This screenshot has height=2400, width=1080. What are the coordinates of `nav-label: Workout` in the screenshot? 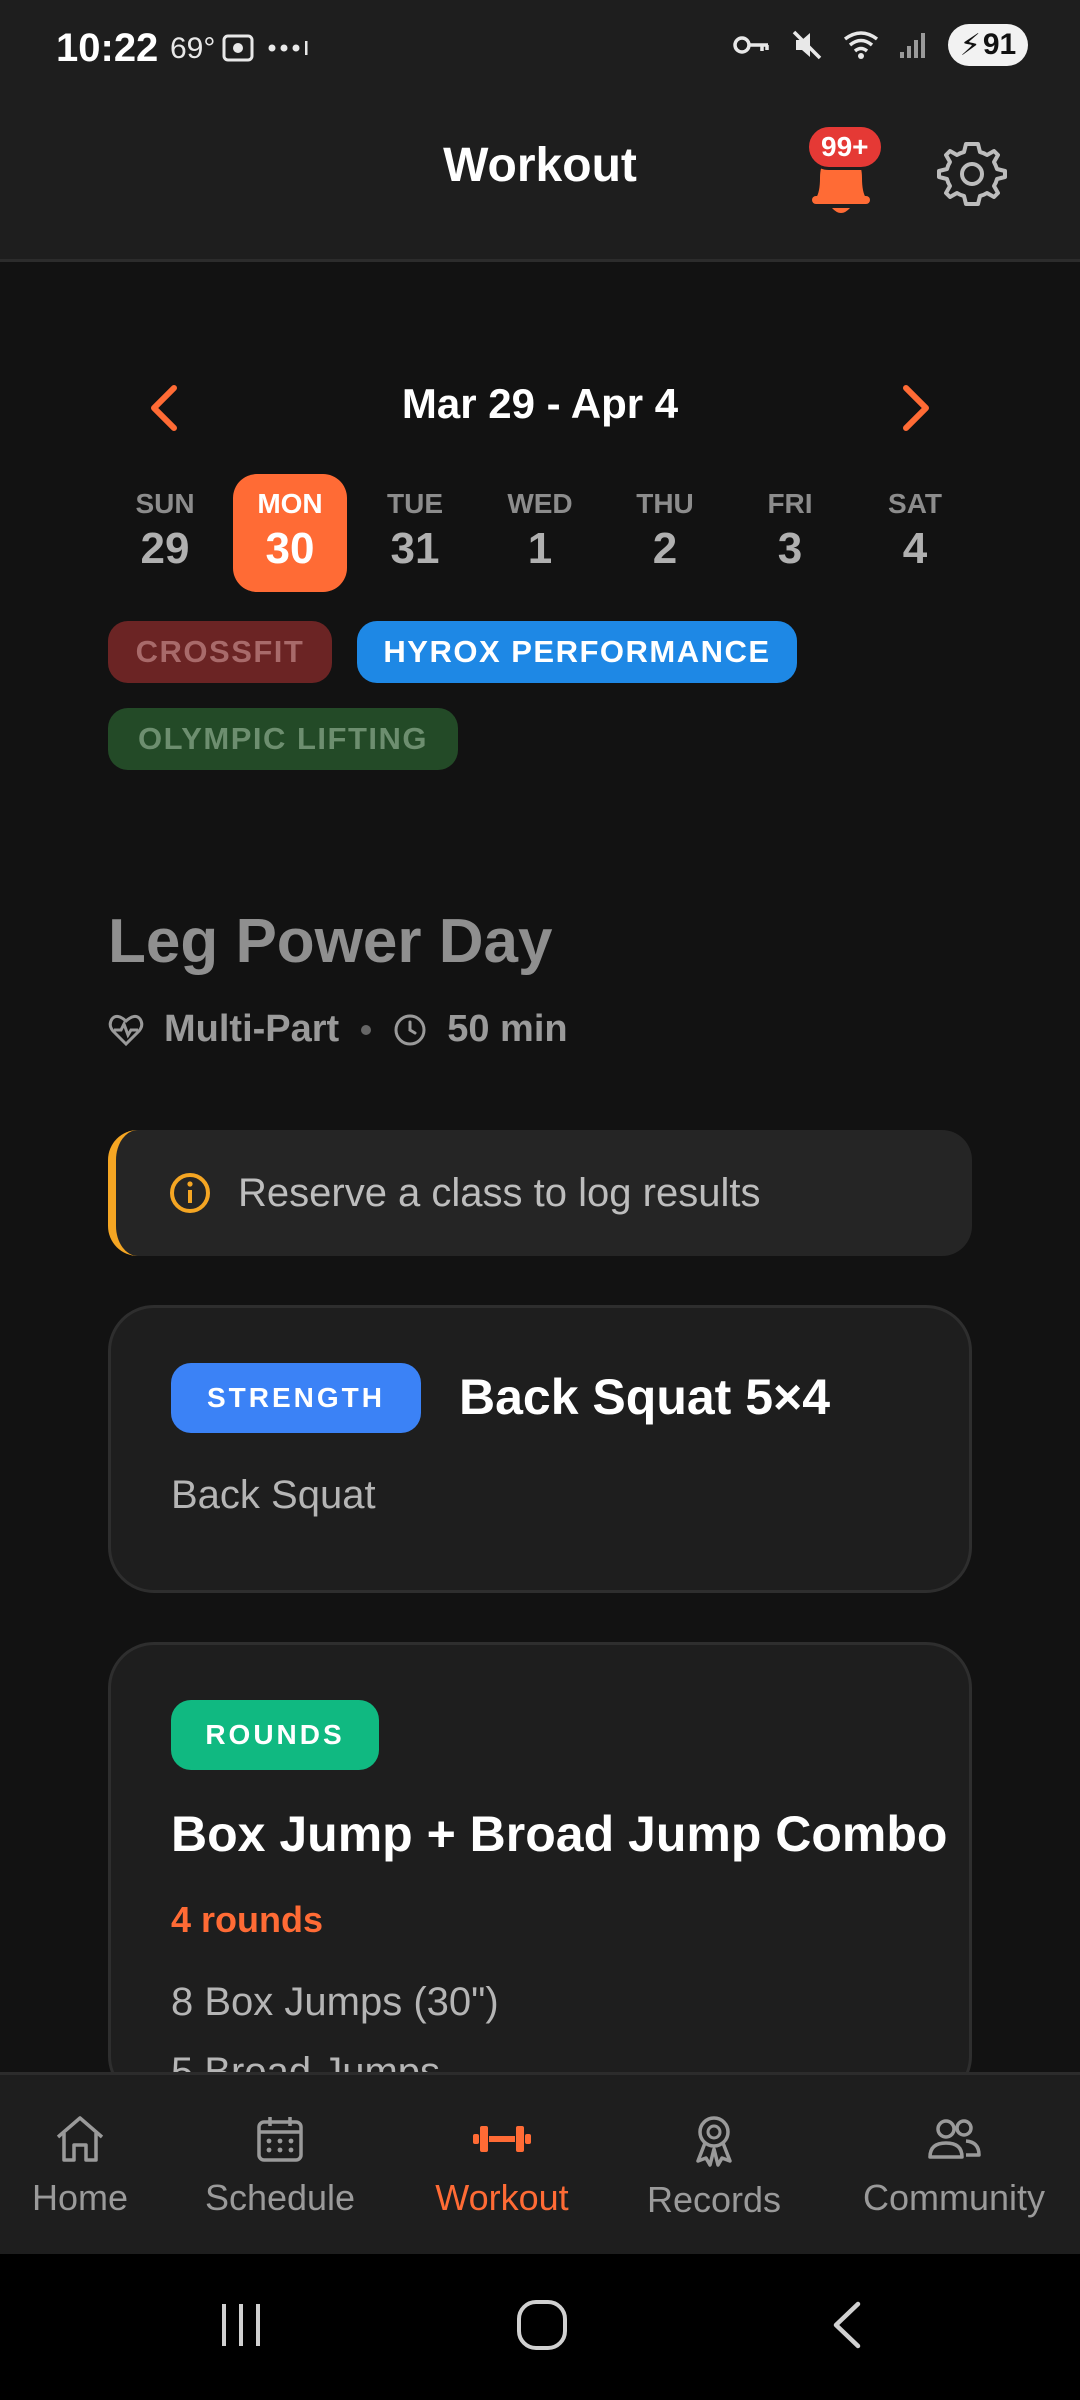 It's located at (502, 2197).